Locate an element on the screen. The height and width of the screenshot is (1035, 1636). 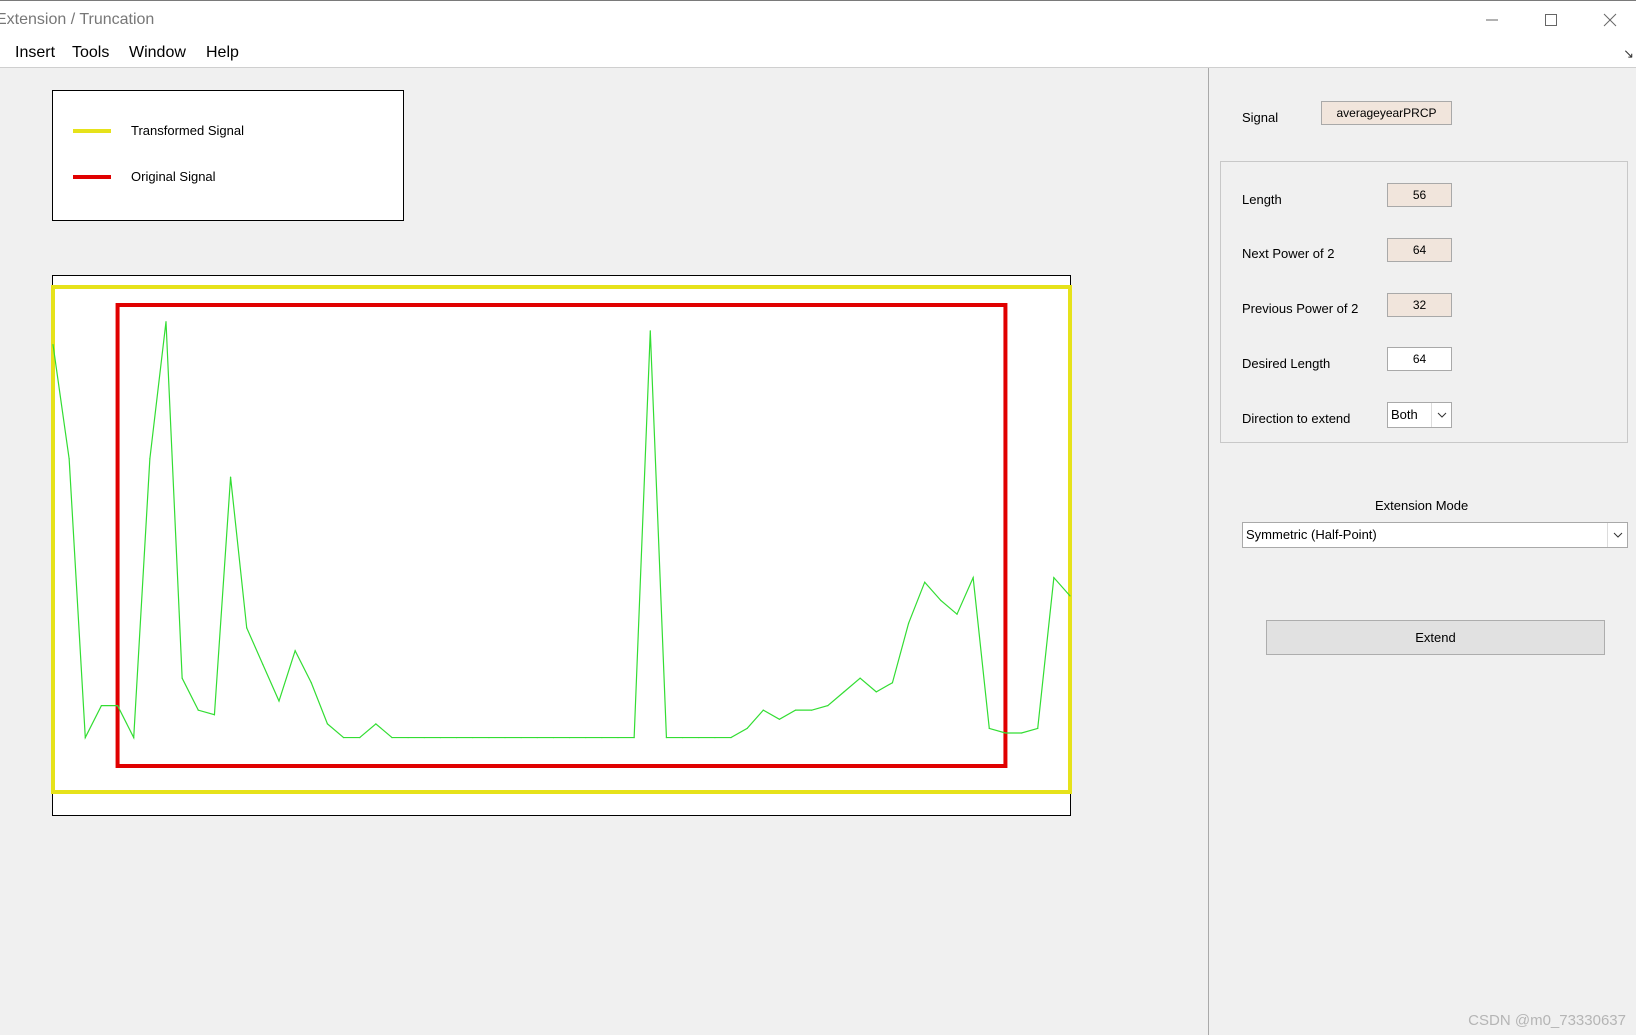
menu-help: Help is located at coordinates (222, 53).